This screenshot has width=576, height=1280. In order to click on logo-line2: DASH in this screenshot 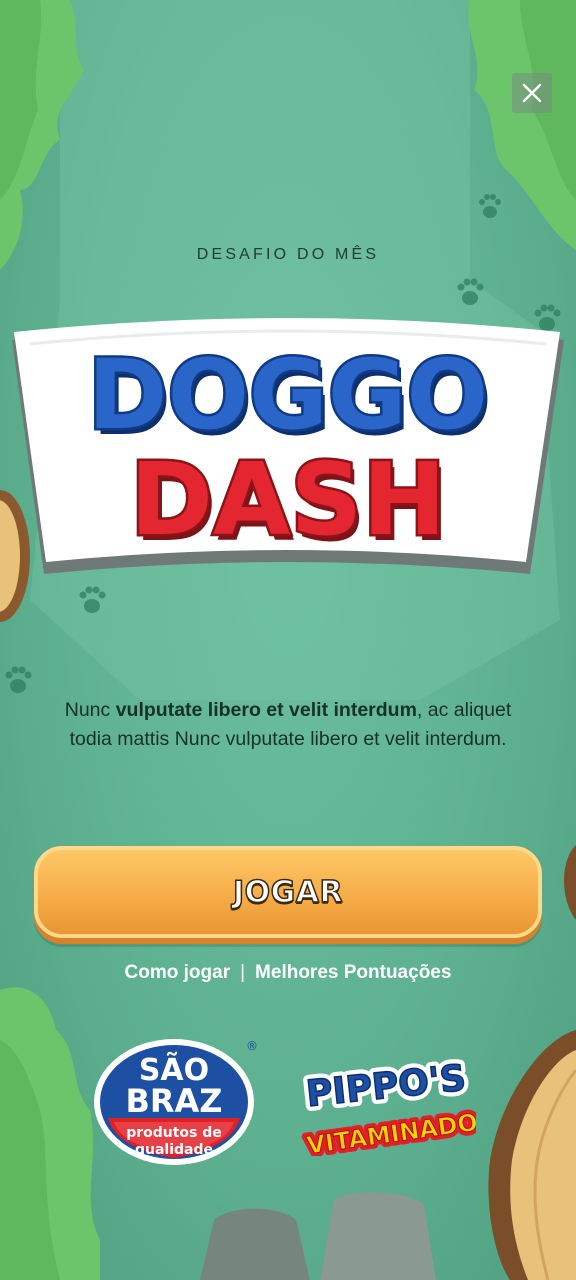, I will do `click(288, 499)`.